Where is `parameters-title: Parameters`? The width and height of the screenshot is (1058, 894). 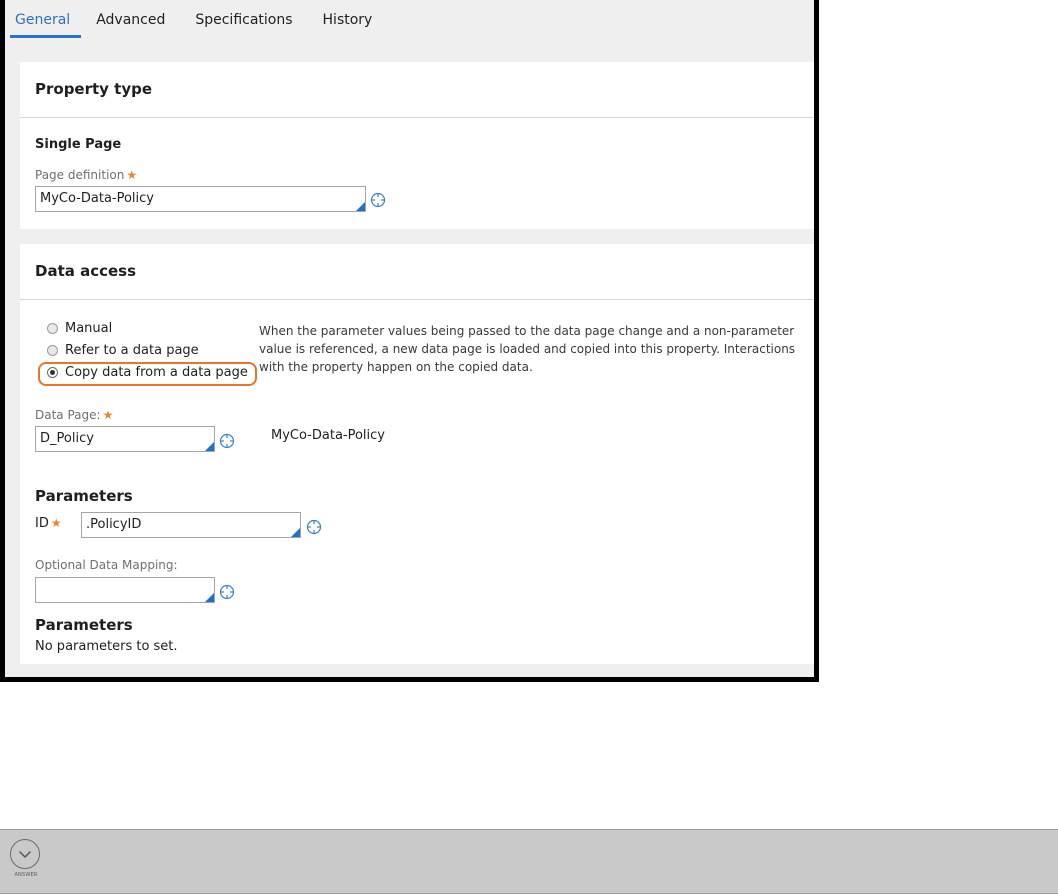 parameters-title: Parameters is located at coordinates (84, 496).